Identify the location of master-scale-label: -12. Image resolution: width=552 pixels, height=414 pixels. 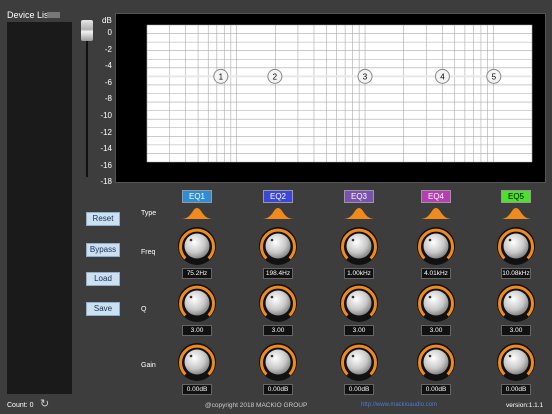
(106, 132).